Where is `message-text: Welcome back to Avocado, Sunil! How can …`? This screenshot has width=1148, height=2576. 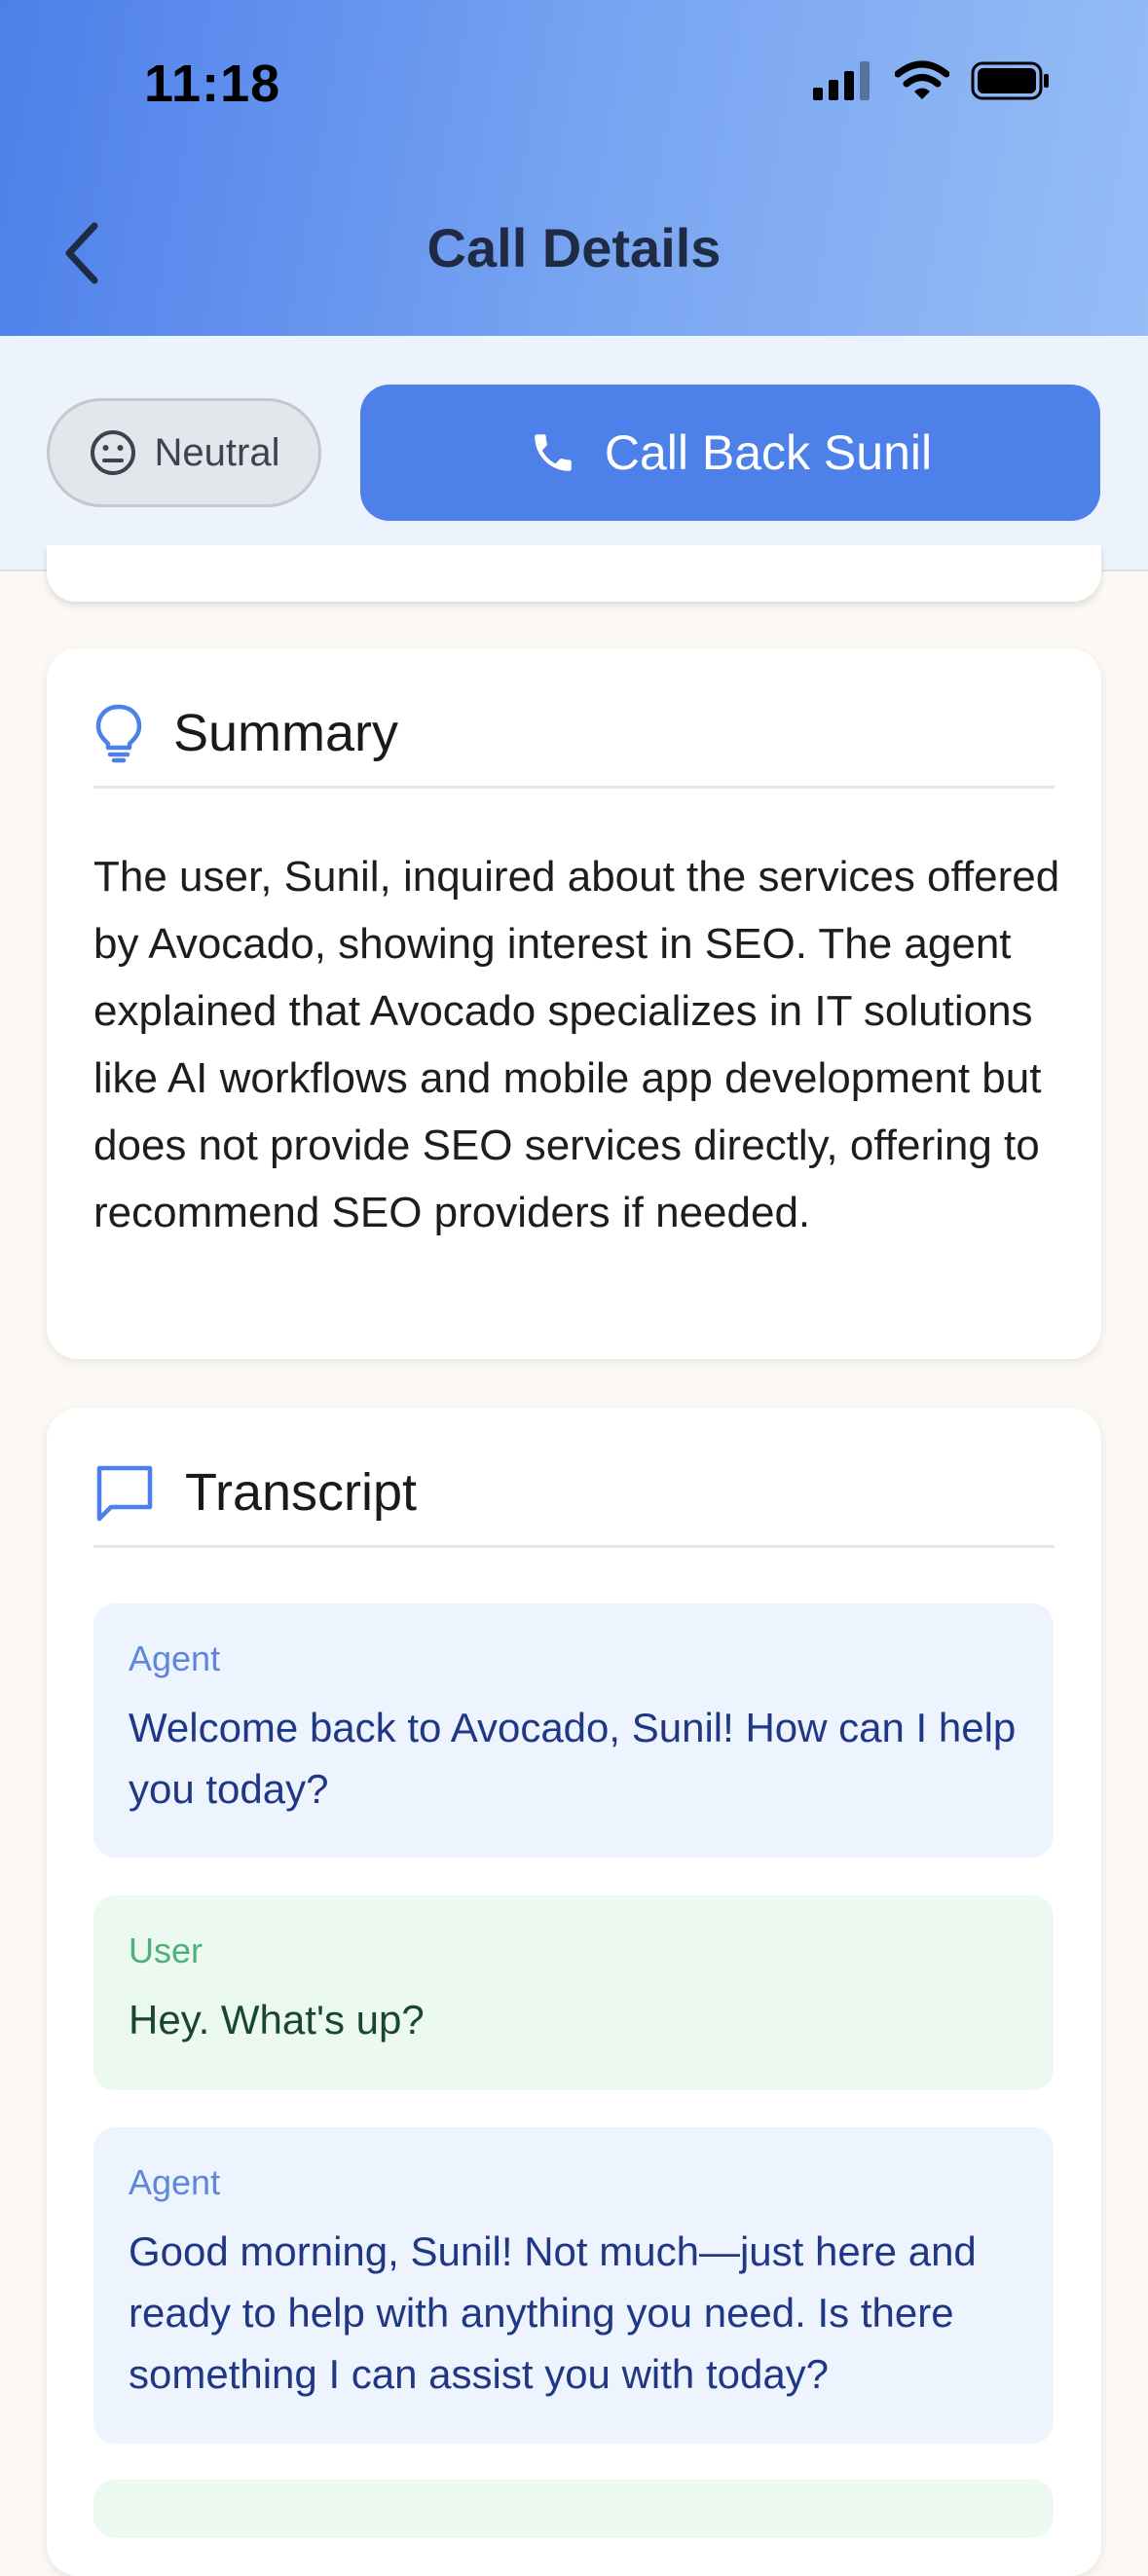
message-text: Welcome back to Avocado, Sunil! How can … is located at coordinates (573, 1758).